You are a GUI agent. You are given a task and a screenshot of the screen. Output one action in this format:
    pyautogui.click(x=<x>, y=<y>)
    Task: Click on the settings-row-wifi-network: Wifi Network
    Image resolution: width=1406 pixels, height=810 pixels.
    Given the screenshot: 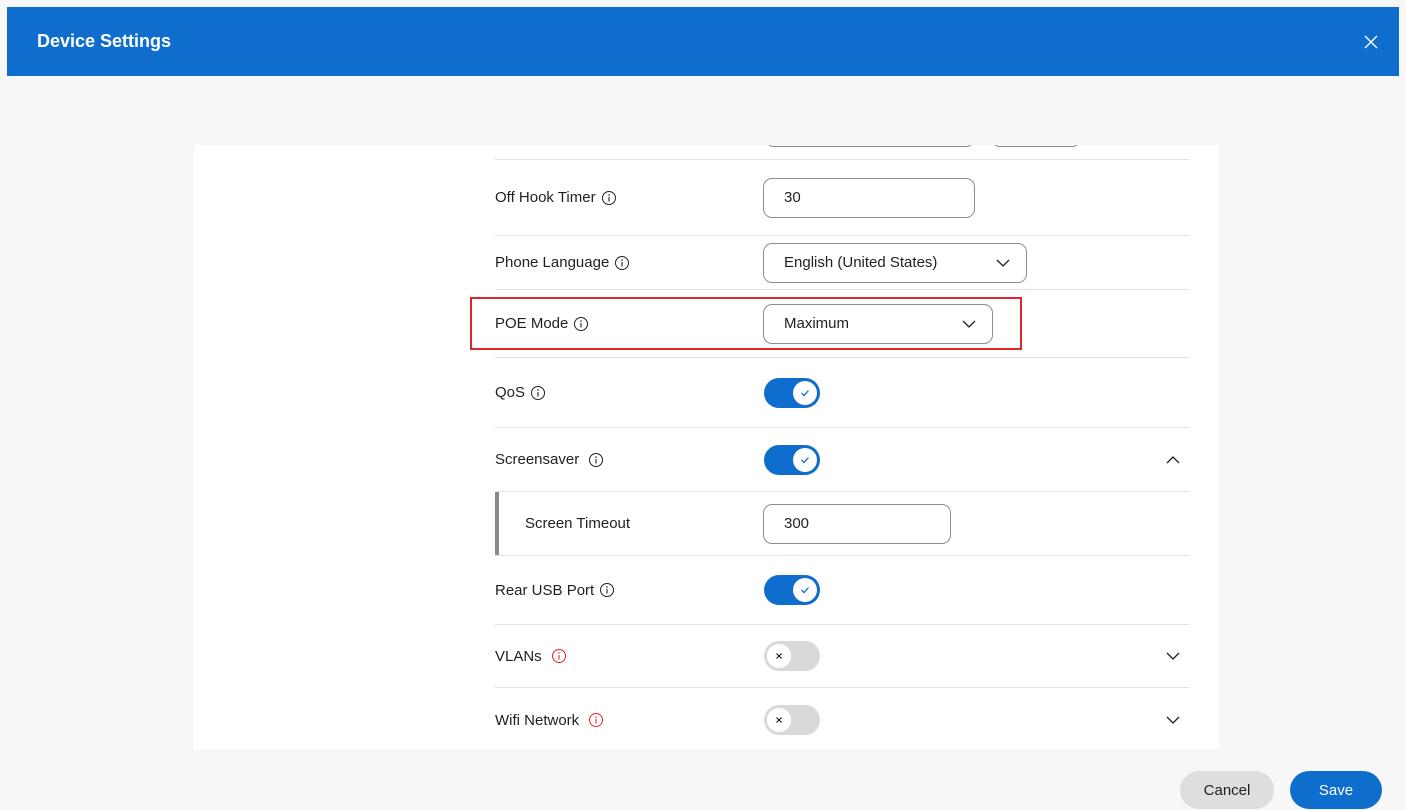 What is the action you would take?
    pyautogui.click(x=842, y=718)
    